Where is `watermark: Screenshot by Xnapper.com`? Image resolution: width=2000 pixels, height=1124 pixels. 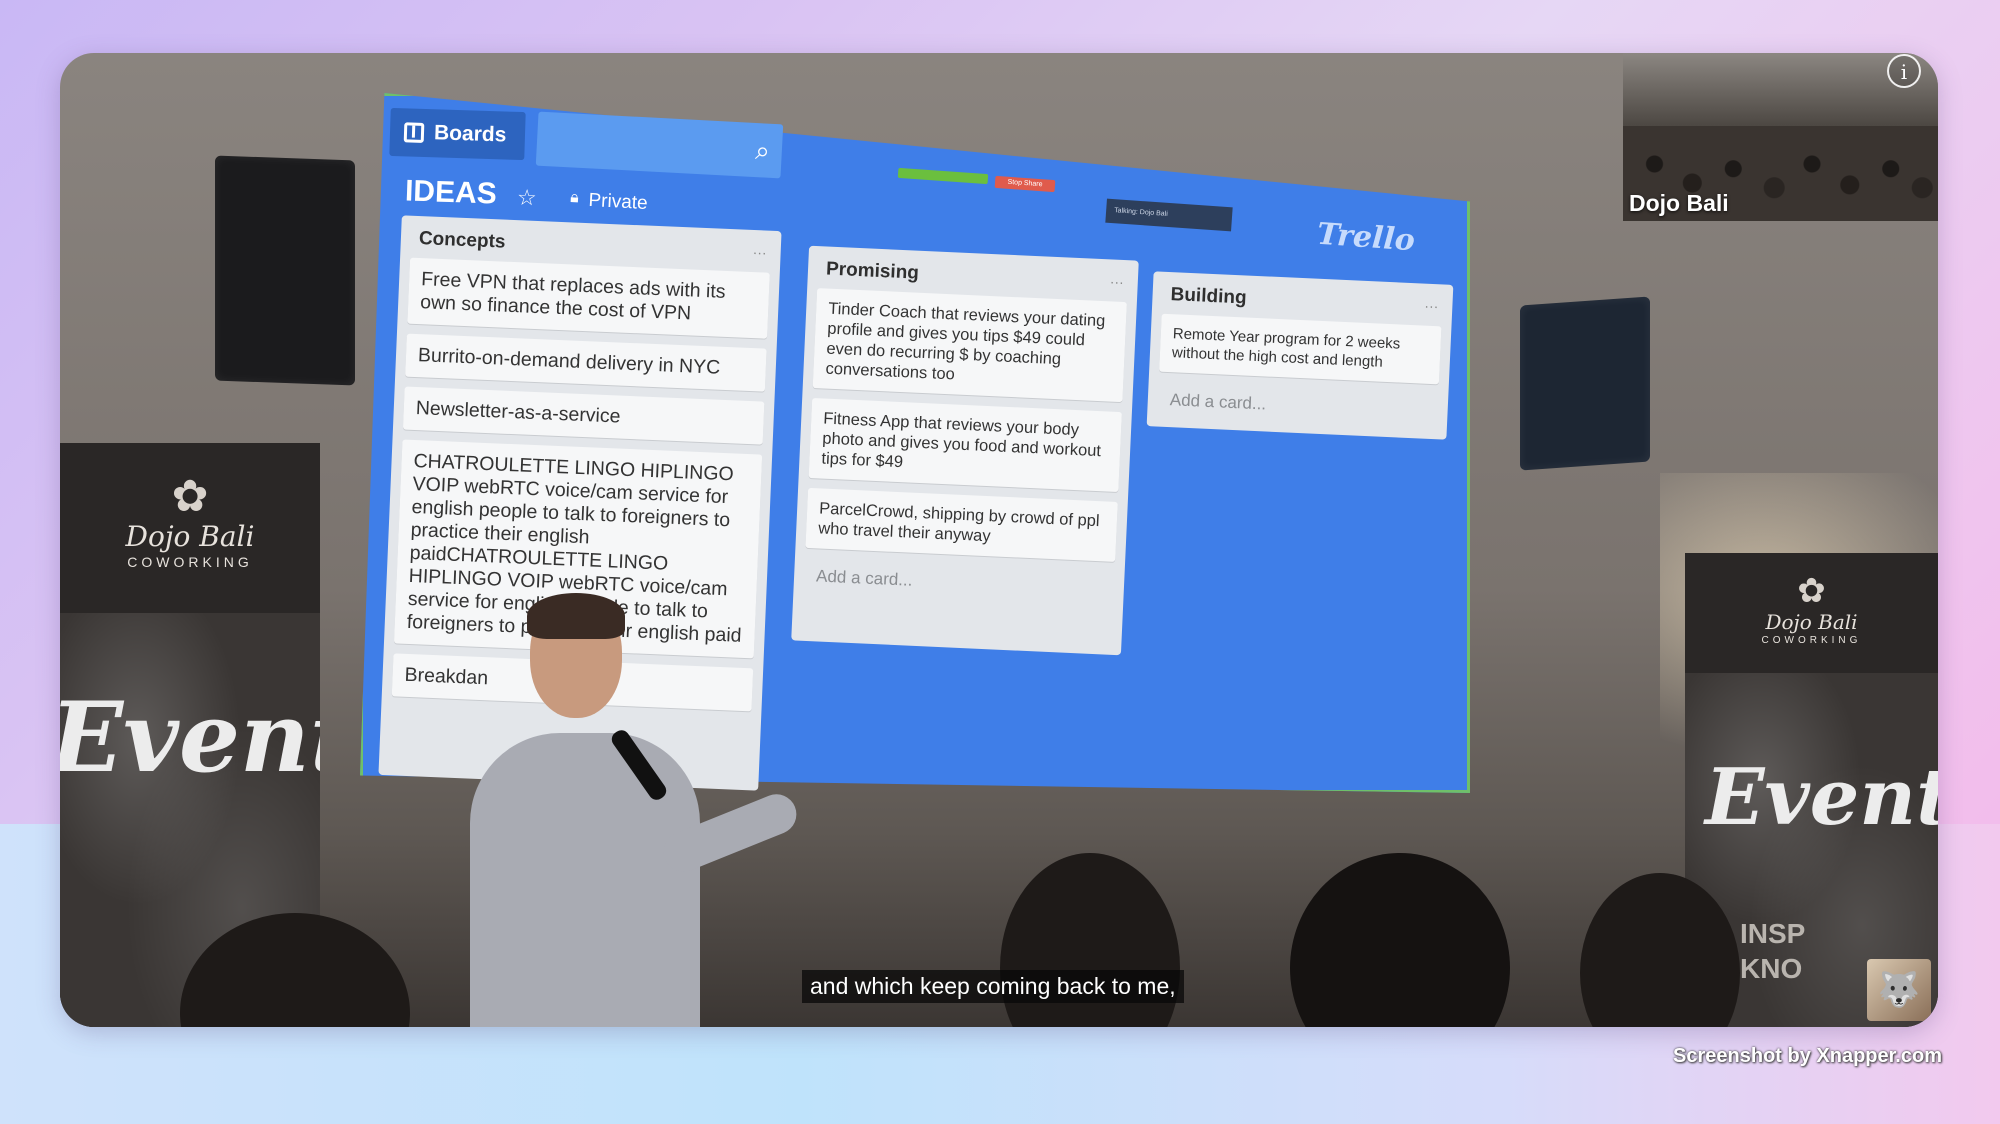 watermark: Screenshot by Xnapper.com is located at coordinates (1807, 1056).